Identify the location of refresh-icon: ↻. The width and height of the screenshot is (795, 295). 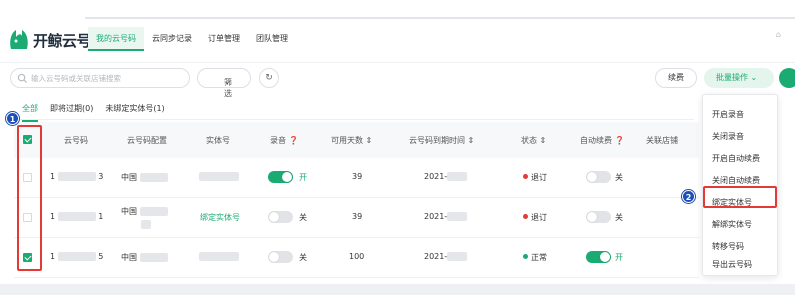
(269, 78).